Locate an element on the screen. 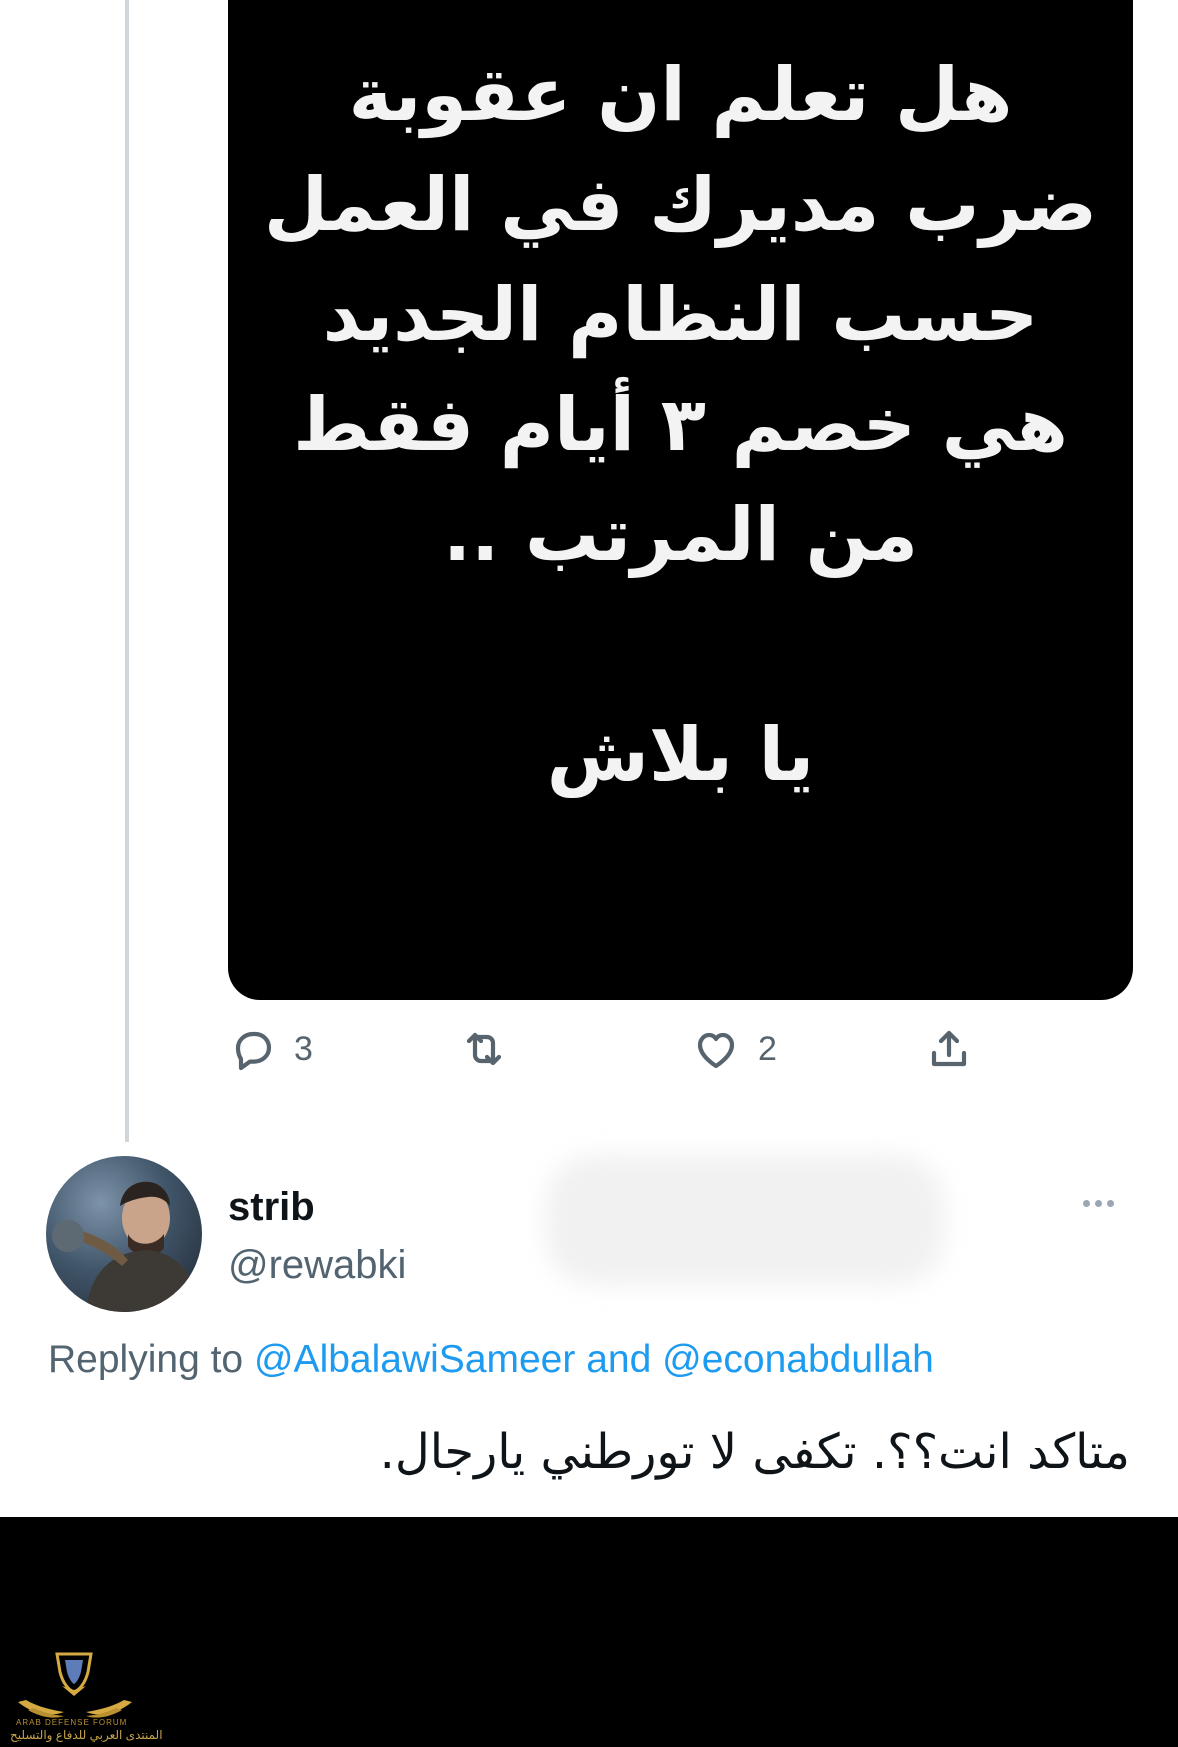 The image size is (1178, 1747). media-line-2: ضرب مديرك في العمل is located at coordinates (680, 205).